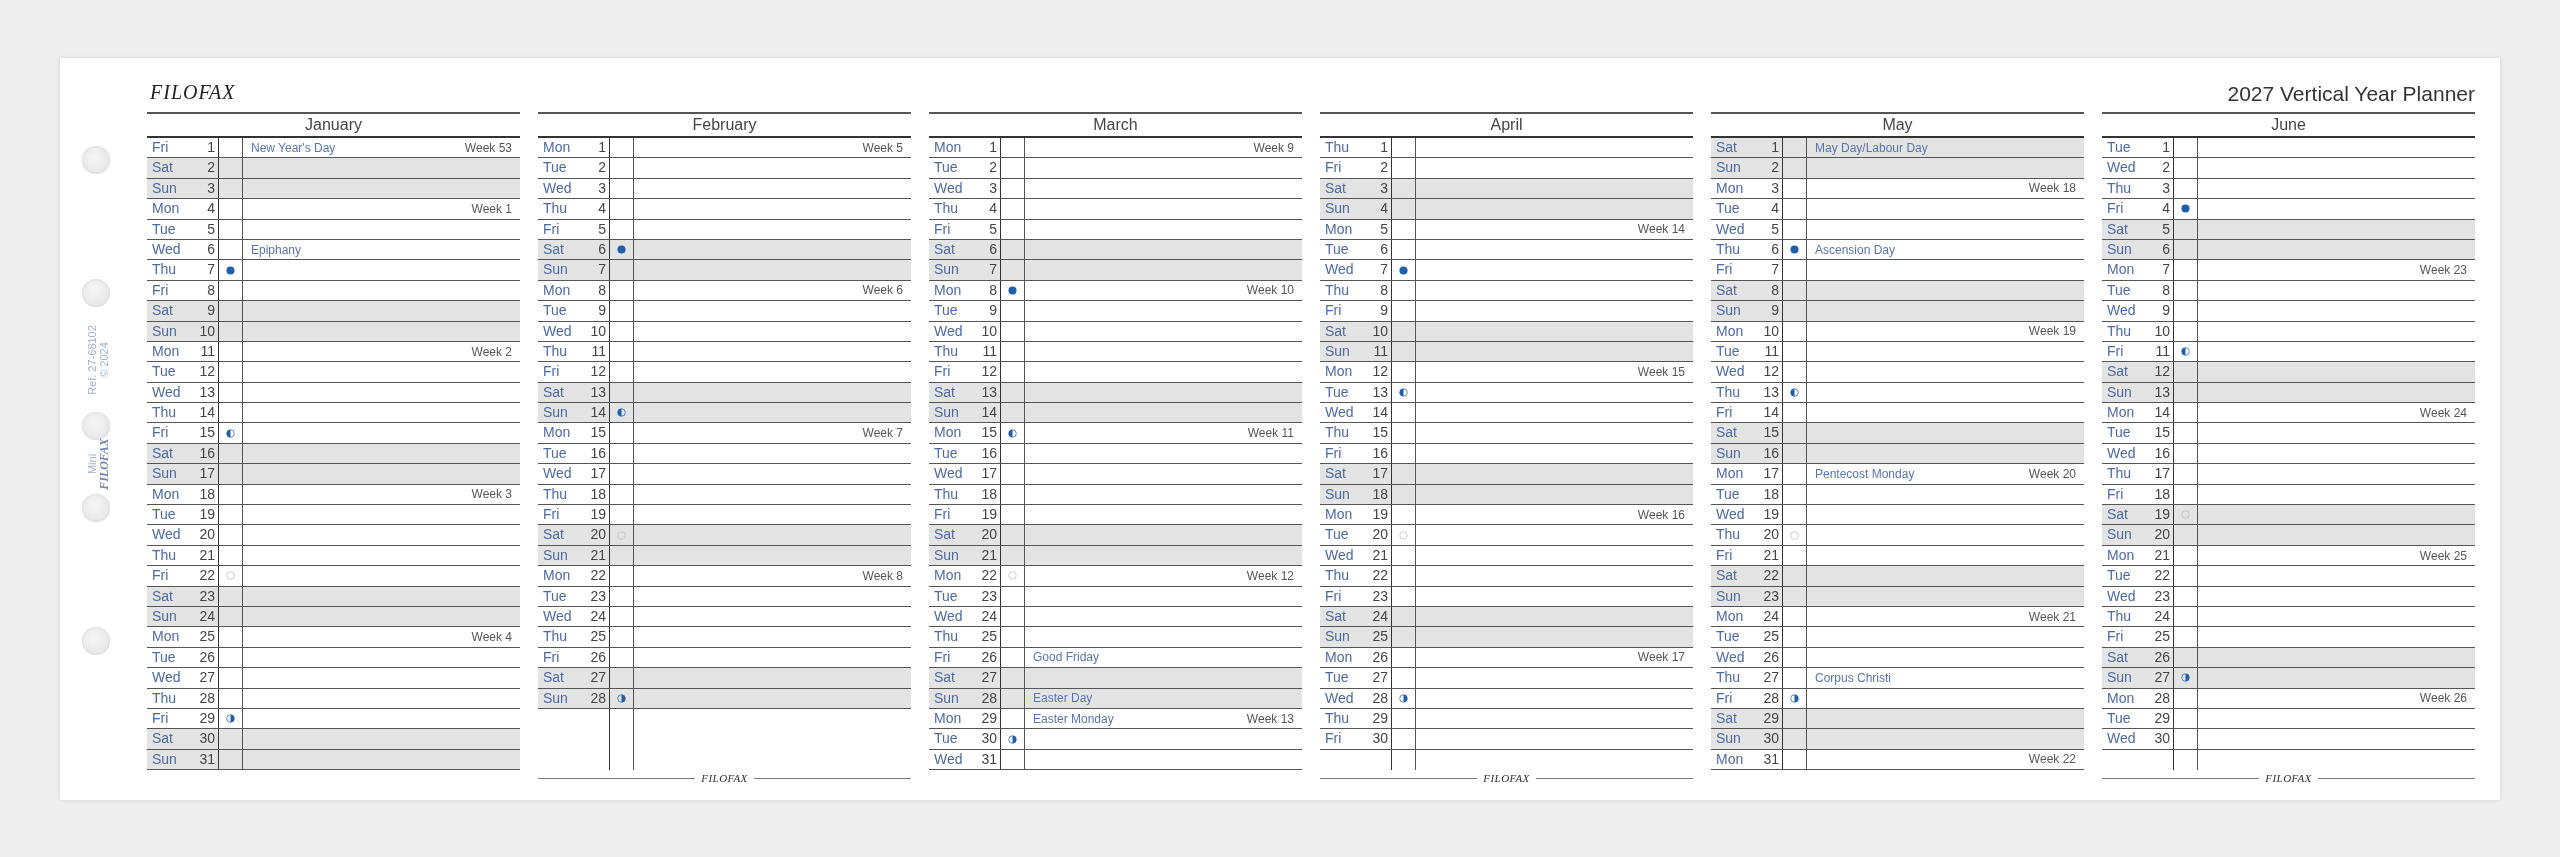  What do you see at coordinates (103, 464) in the screenshot?
I see `brand-logo: FILOFAX` at bounding box center [103, 464].